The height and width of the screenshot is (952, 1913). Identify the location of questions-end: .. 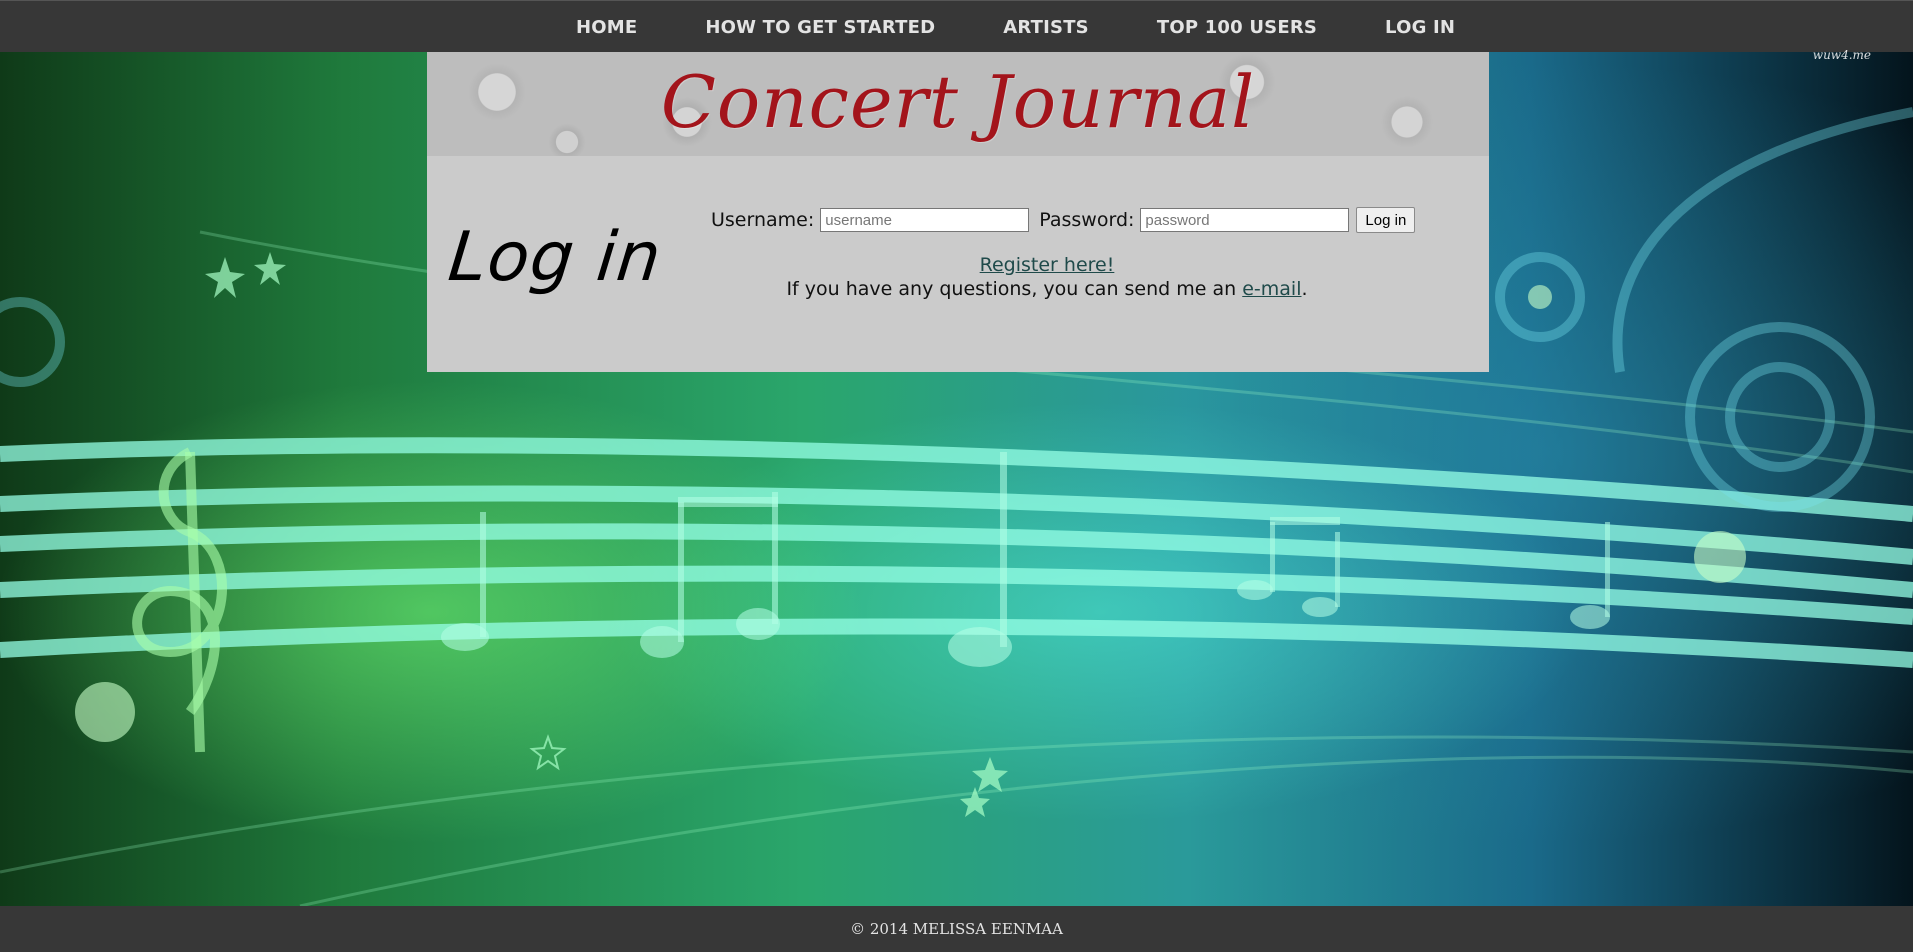
(1304, 289).